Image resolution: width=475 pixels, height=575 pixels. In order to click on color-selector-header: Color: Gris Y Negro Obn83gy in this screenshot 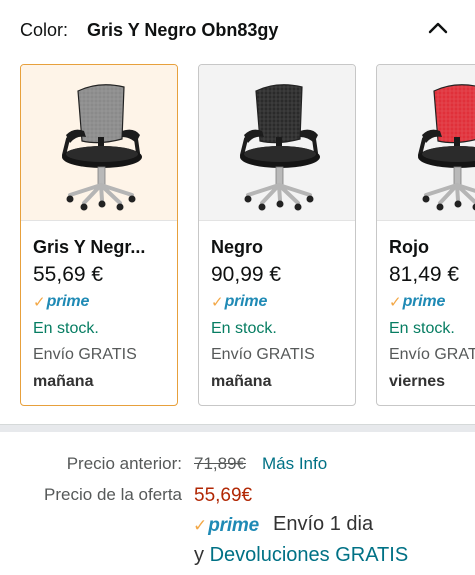, I will do `click(237, 31)`.